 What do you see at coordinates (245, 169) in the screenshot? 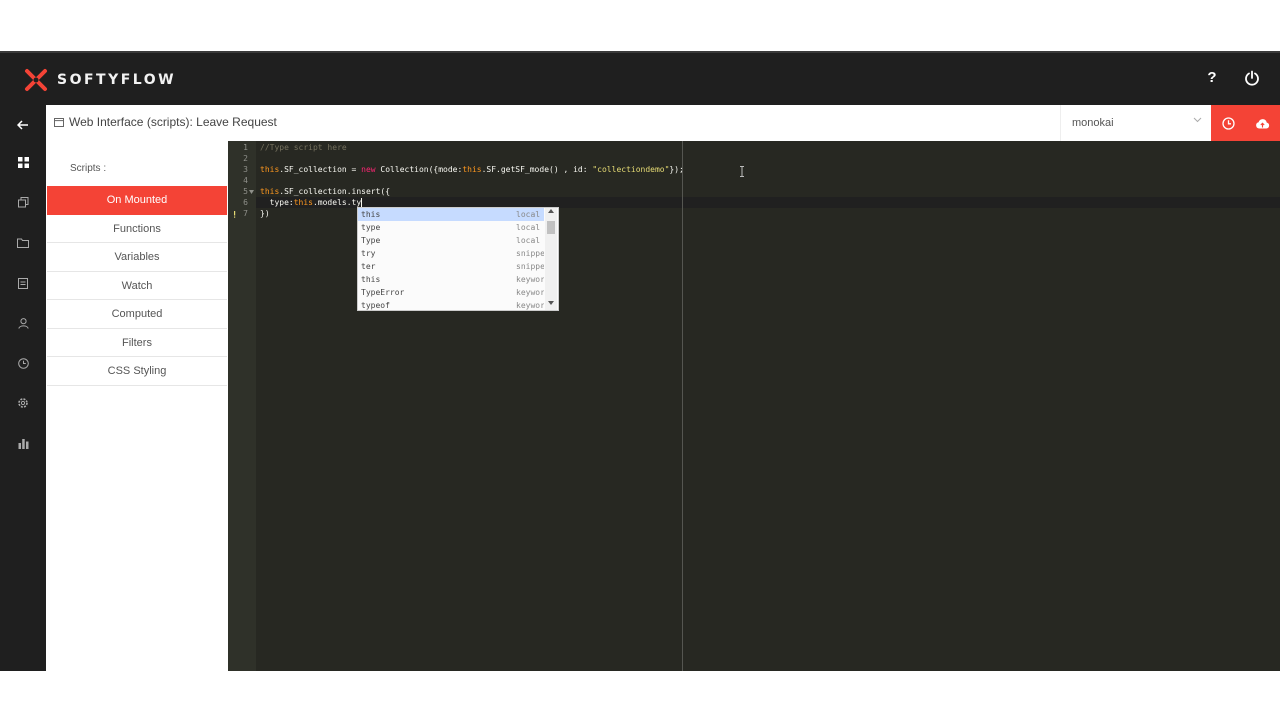
I see `line-number: 3` at bounding box center [245, 169].